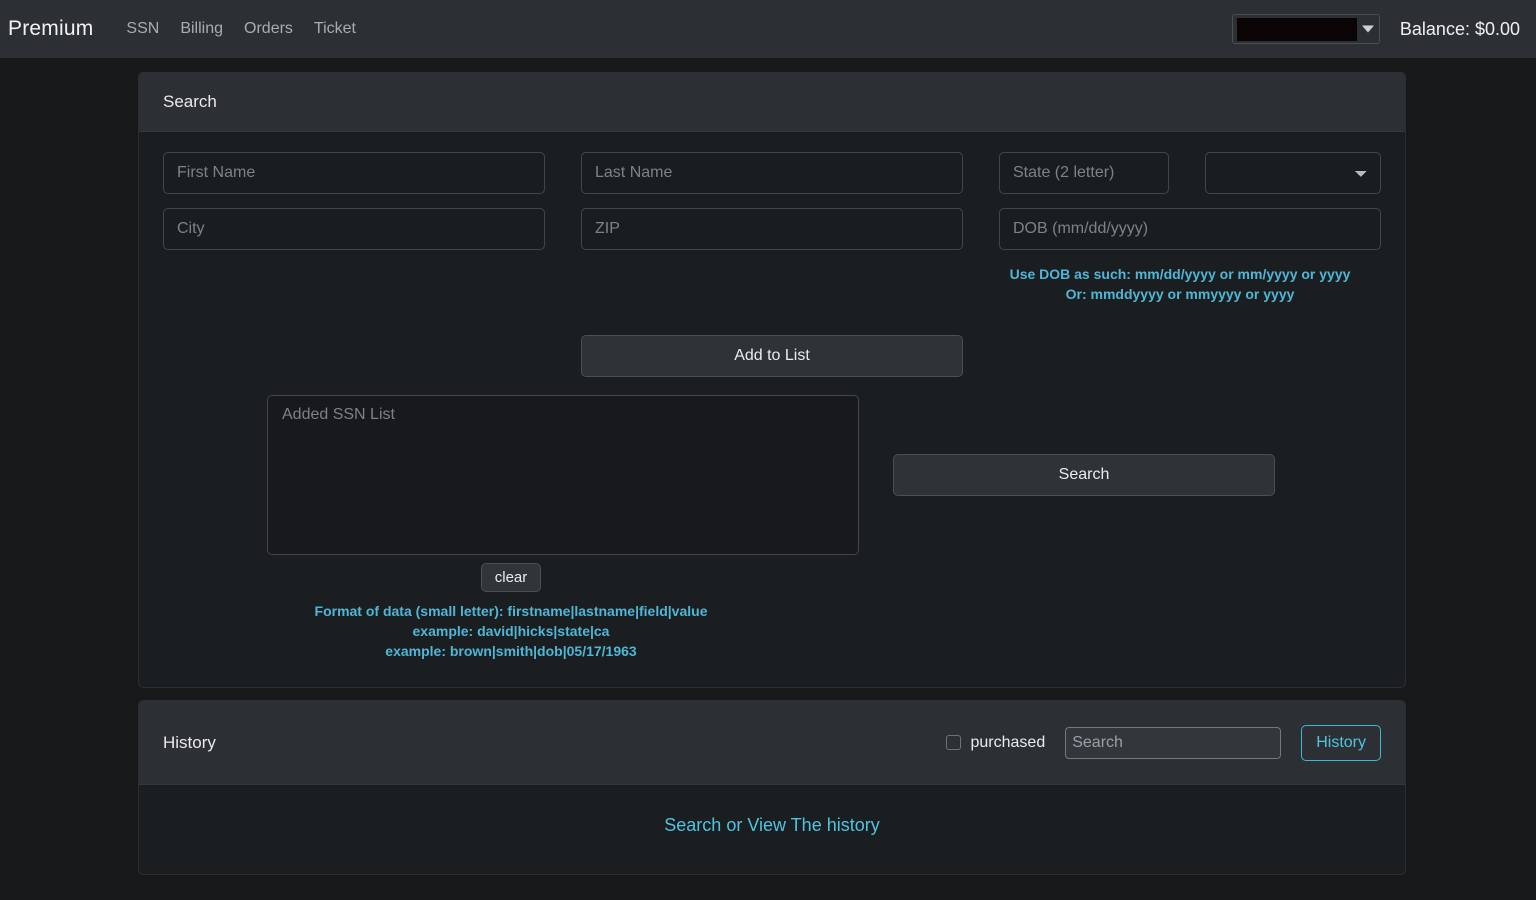 The width and height of the screenshot is (1536, 900). I want to click on dob-input, so click(1190, 229).